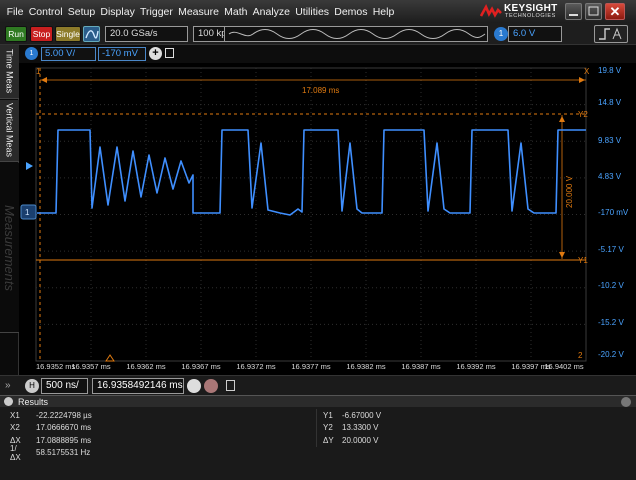 This screenshot has height=480, width=636. I want to click on time-scale-field: 500 ns/, so click(64, 386).